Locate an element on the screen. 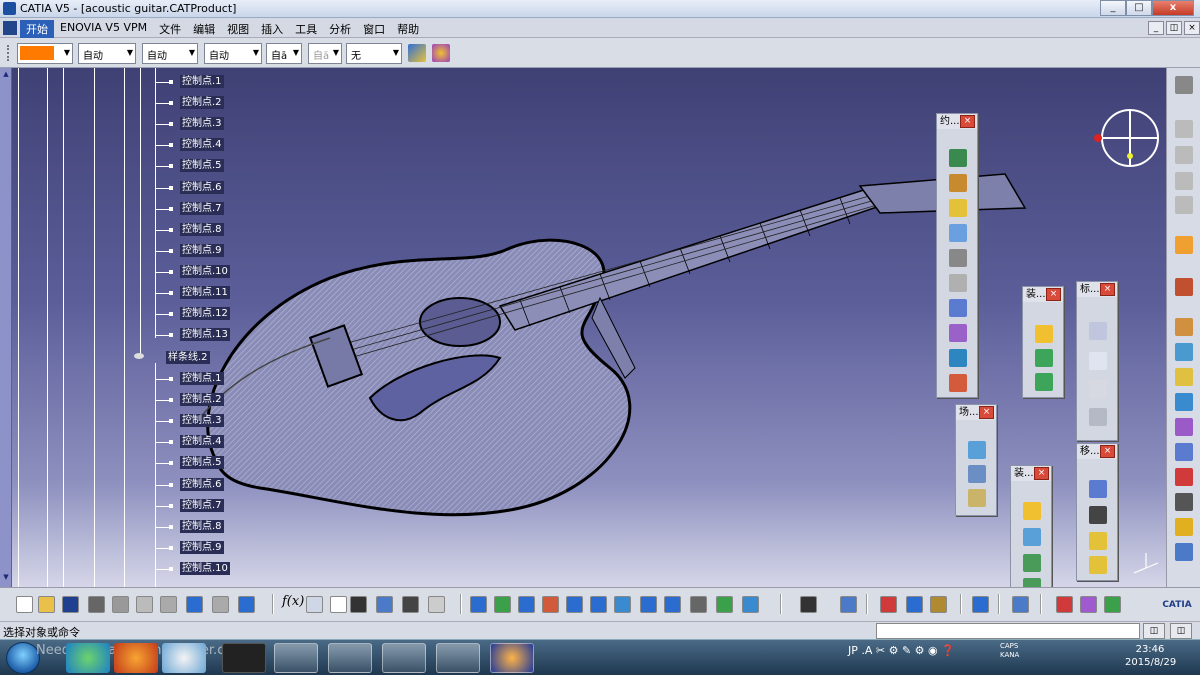 Image resolution: width=1200 pixels, height=675 pixels. paperclip-icon is located at coordinates (958, 283).